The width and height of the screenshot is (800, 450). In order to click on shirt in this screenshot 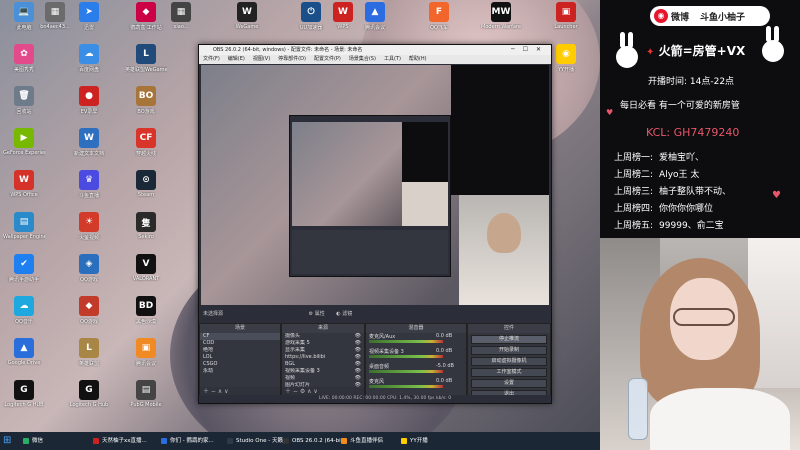, I will do `click(720, 419)`.